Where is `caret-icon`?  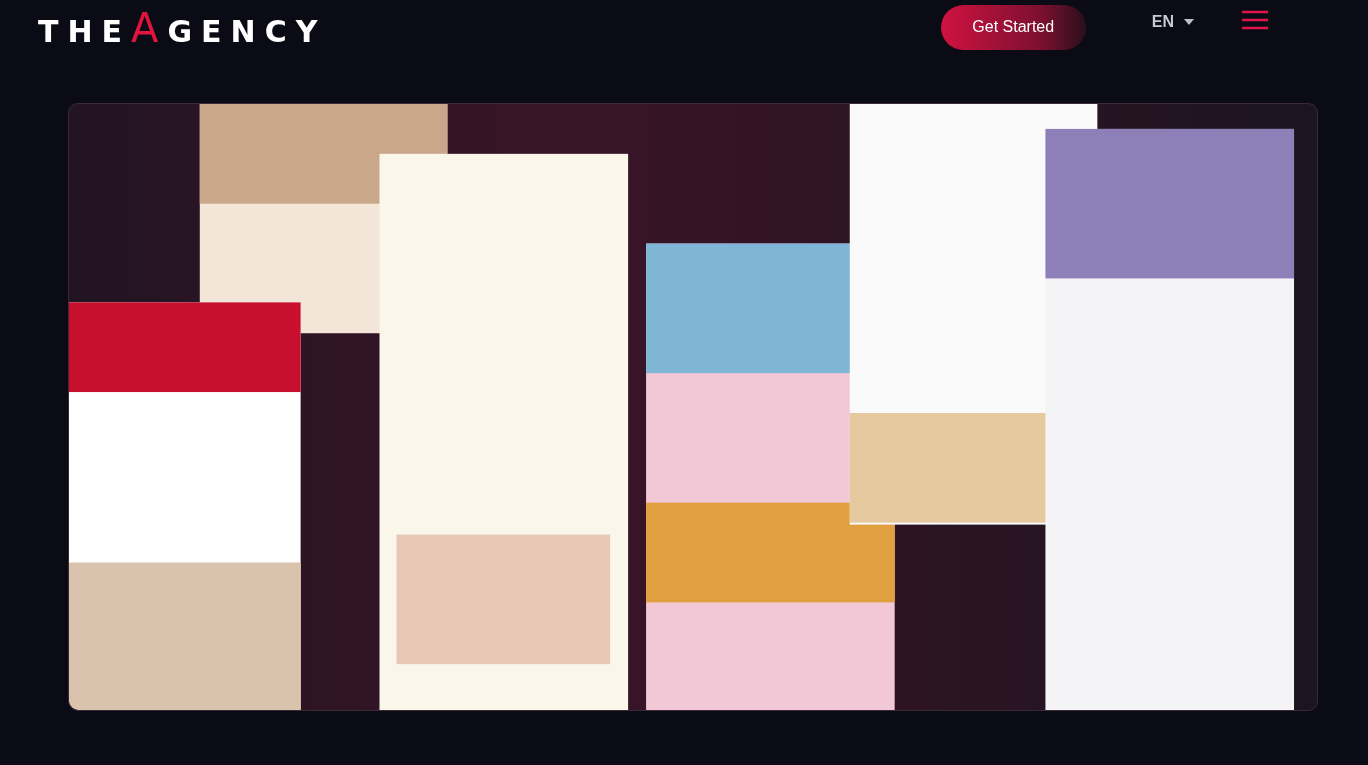
caret-icon is located at coordinates (1189, 22).